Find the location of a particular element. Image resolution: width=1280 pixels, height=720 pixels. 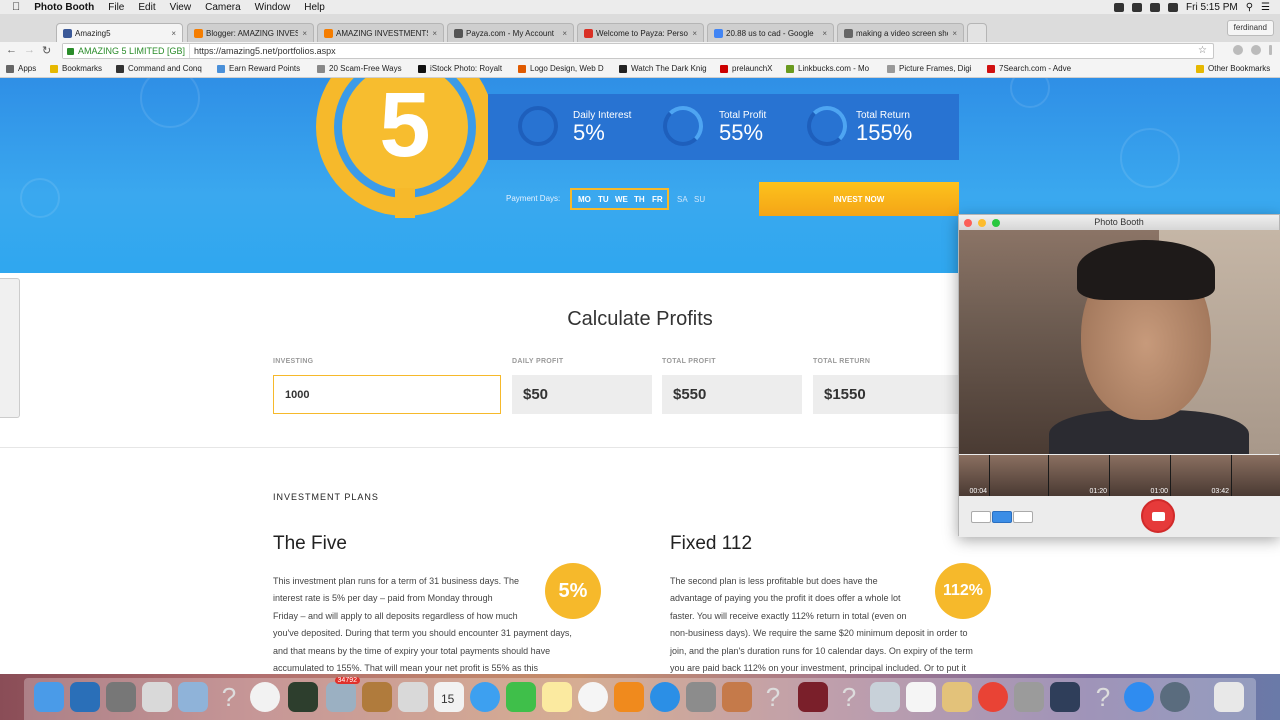

bookmark-apps: Apps is located at coordinates (21, 68).